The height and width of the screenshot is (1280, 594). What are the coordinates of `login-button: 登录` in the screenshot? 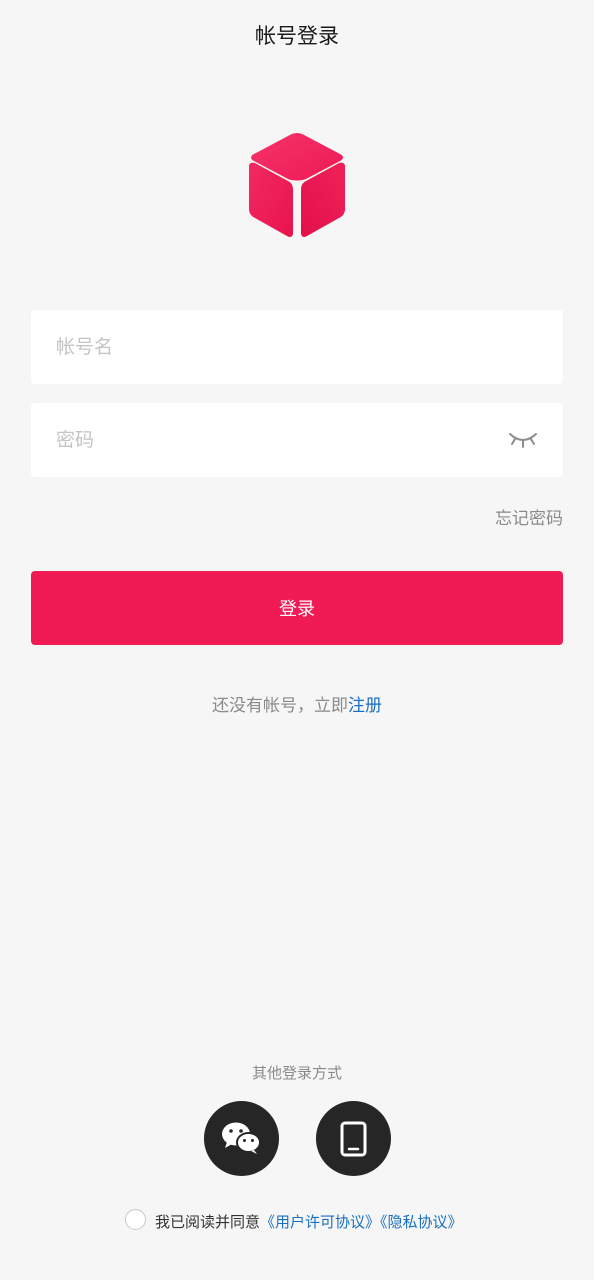 It's located at (297, 608).